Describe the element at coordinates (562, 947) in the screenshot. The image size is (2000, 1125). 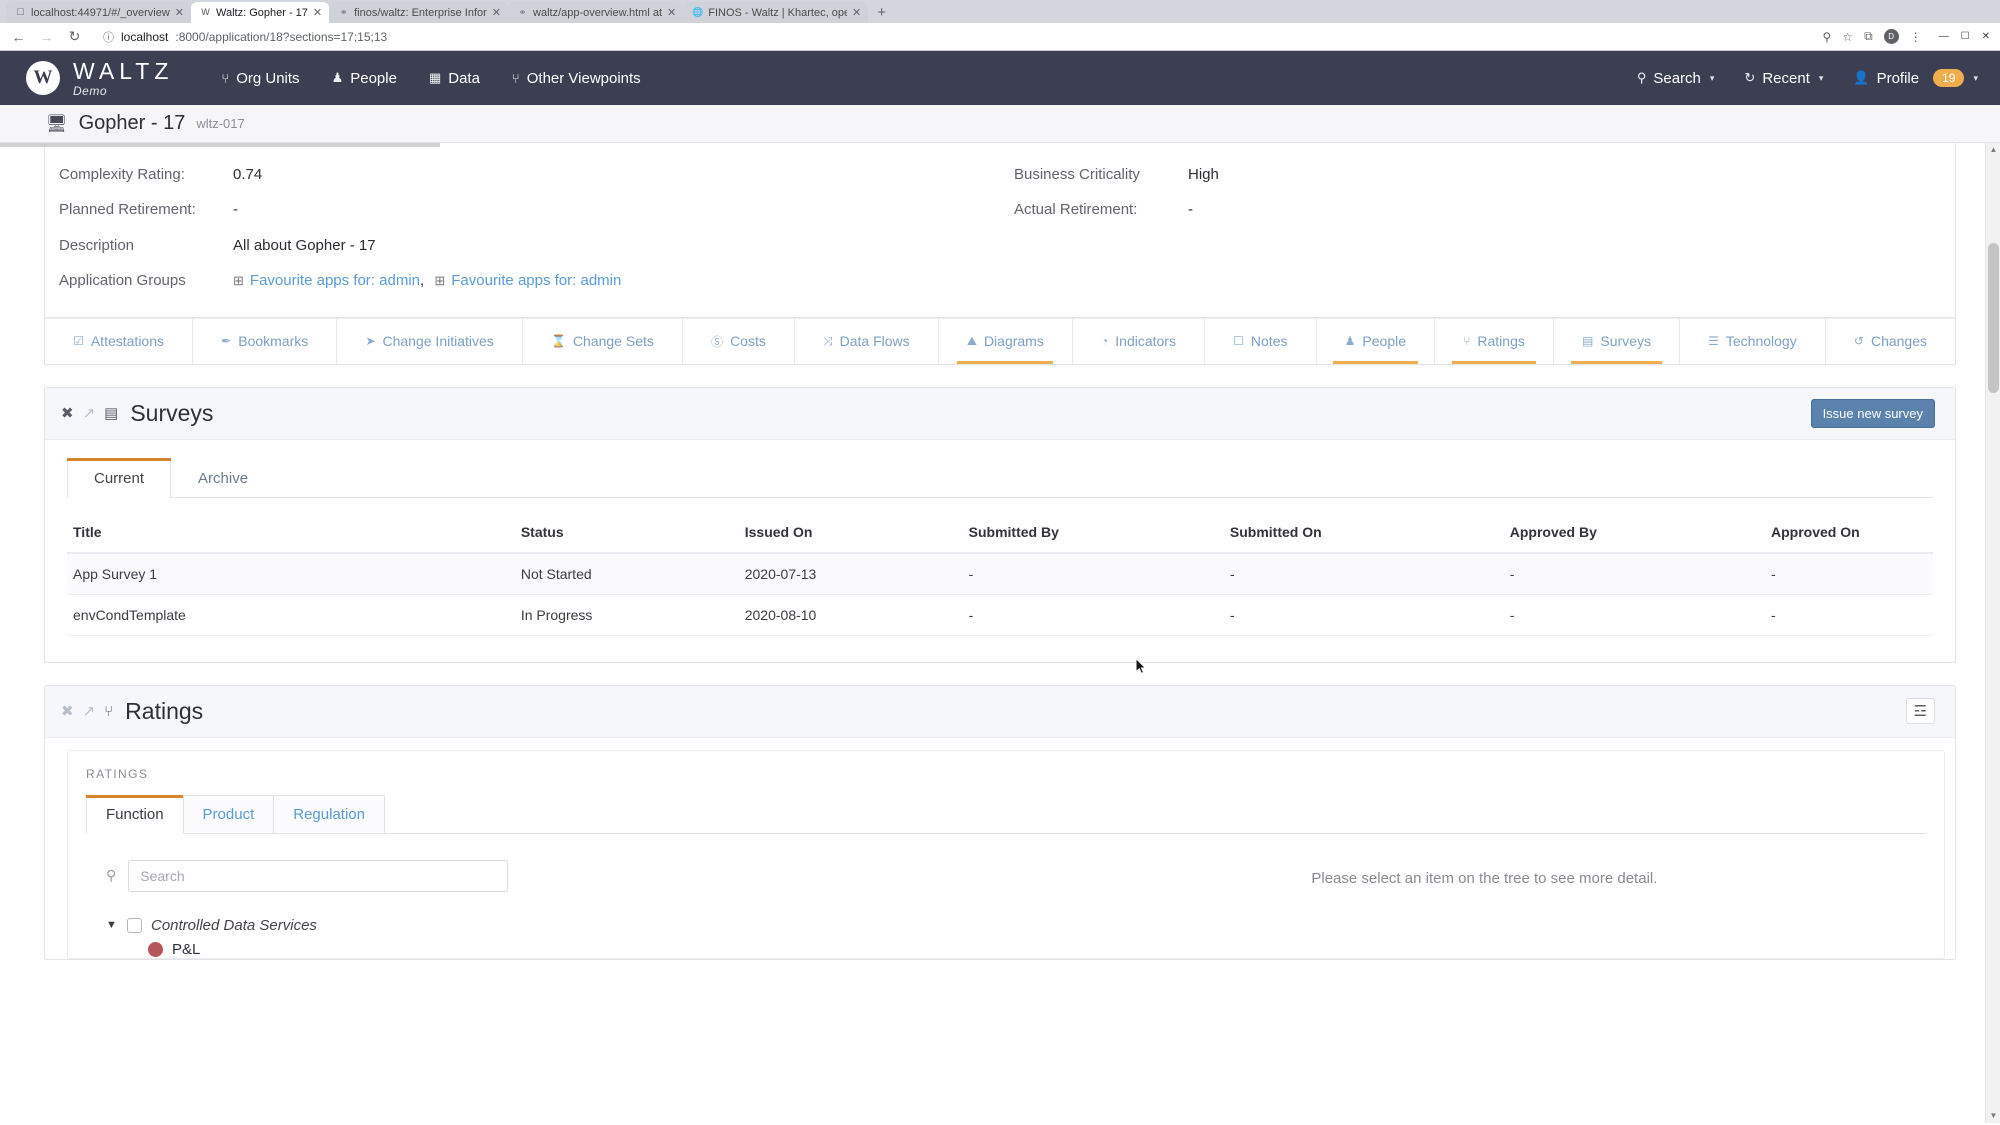
I see `tree-child-pl: P&L` at that location.